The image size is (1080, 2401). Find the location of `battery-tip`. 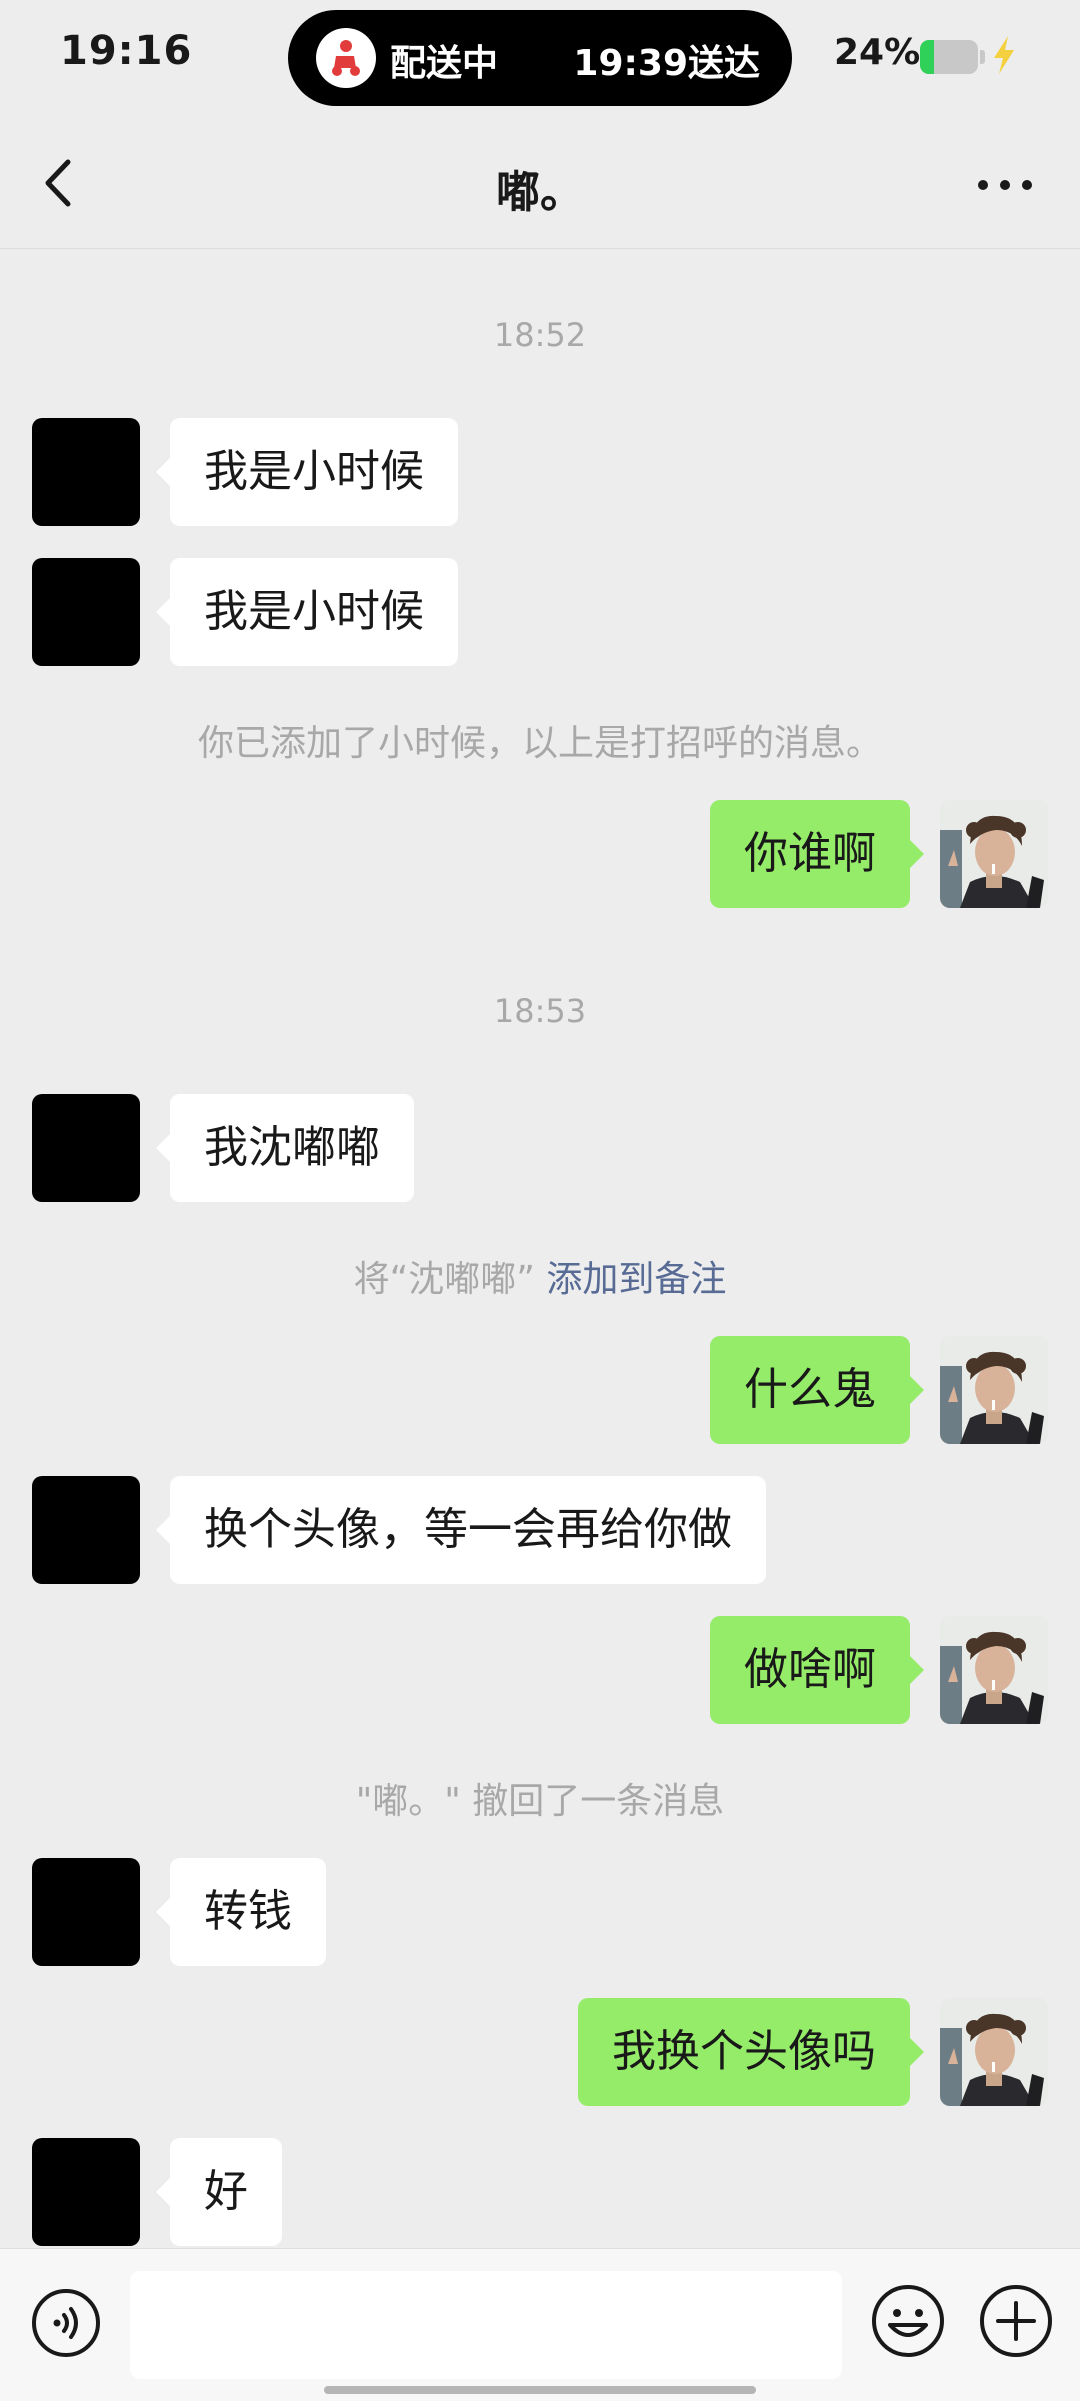

battery-tip is located at coordinates (982, 57).